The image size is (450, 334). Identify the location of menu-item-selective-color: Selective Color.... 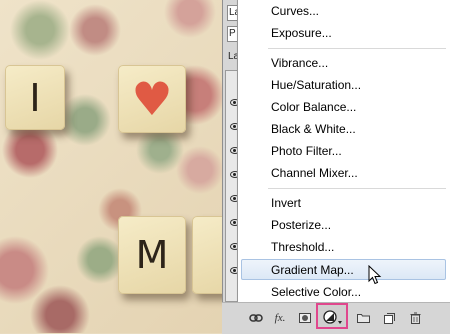
(316, 292).